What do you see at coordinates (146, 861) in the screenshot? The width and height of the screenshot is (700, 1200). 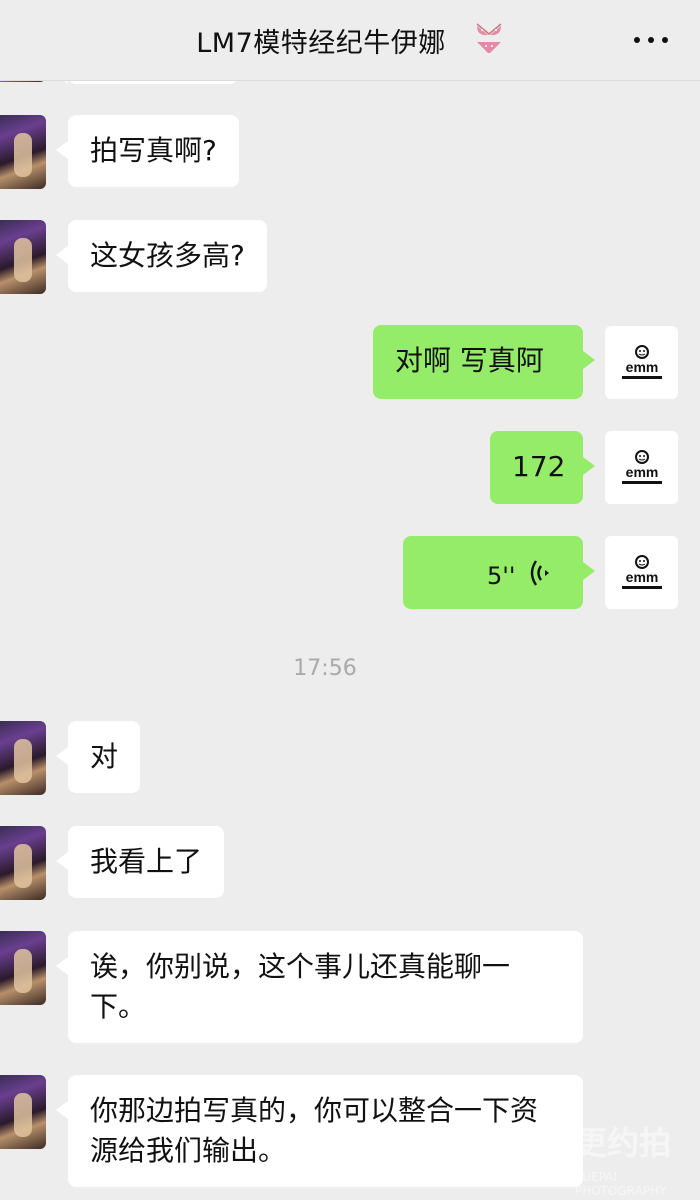 I see `message-text: 我看上了` at bounding box center [146, 861].